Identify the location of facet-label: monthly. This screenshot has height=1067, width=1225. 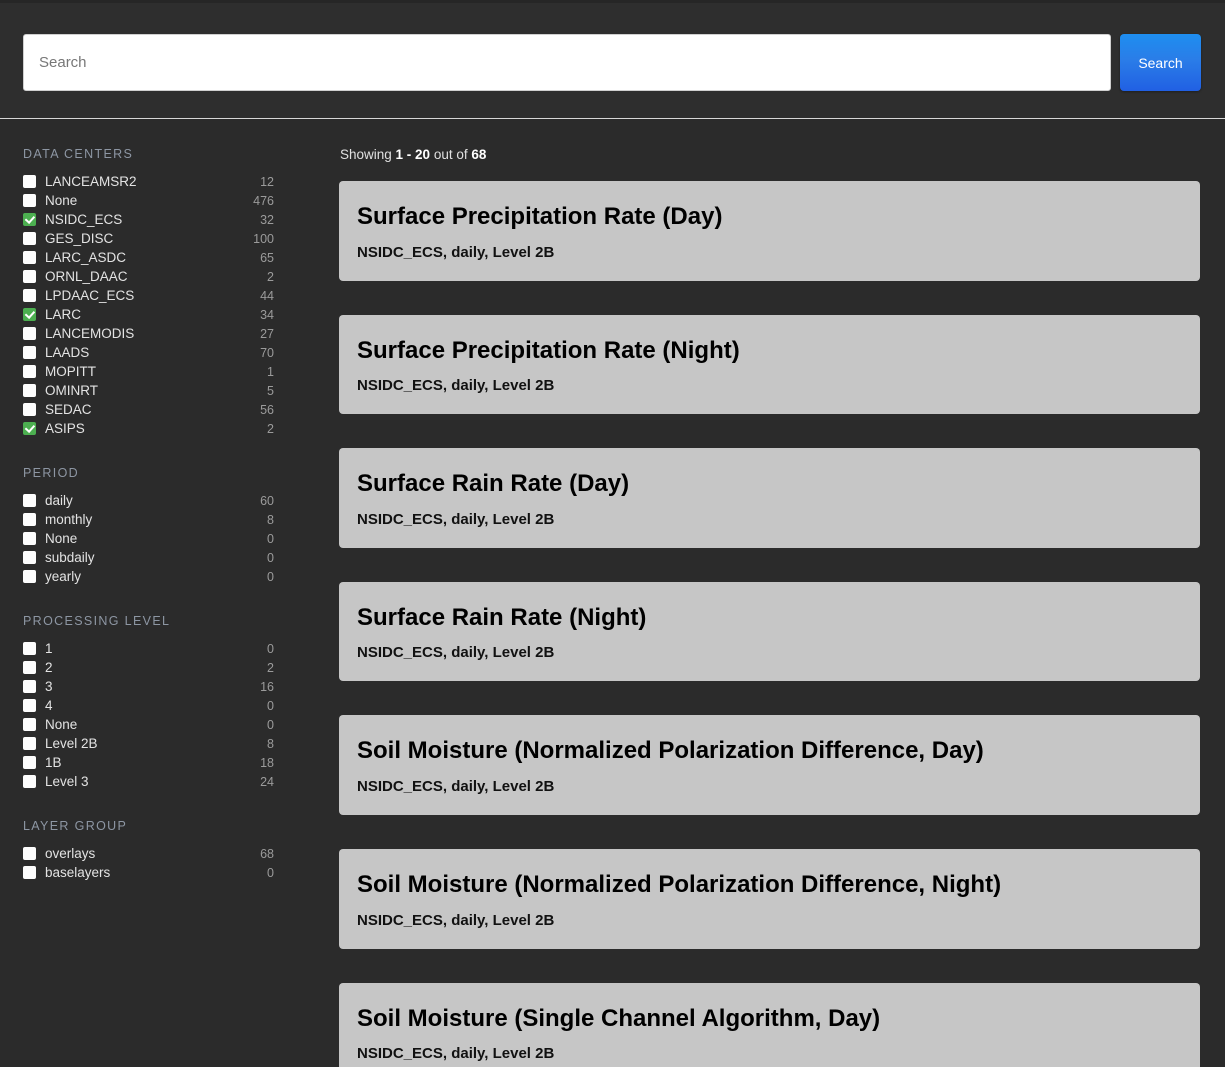
(69, 519).